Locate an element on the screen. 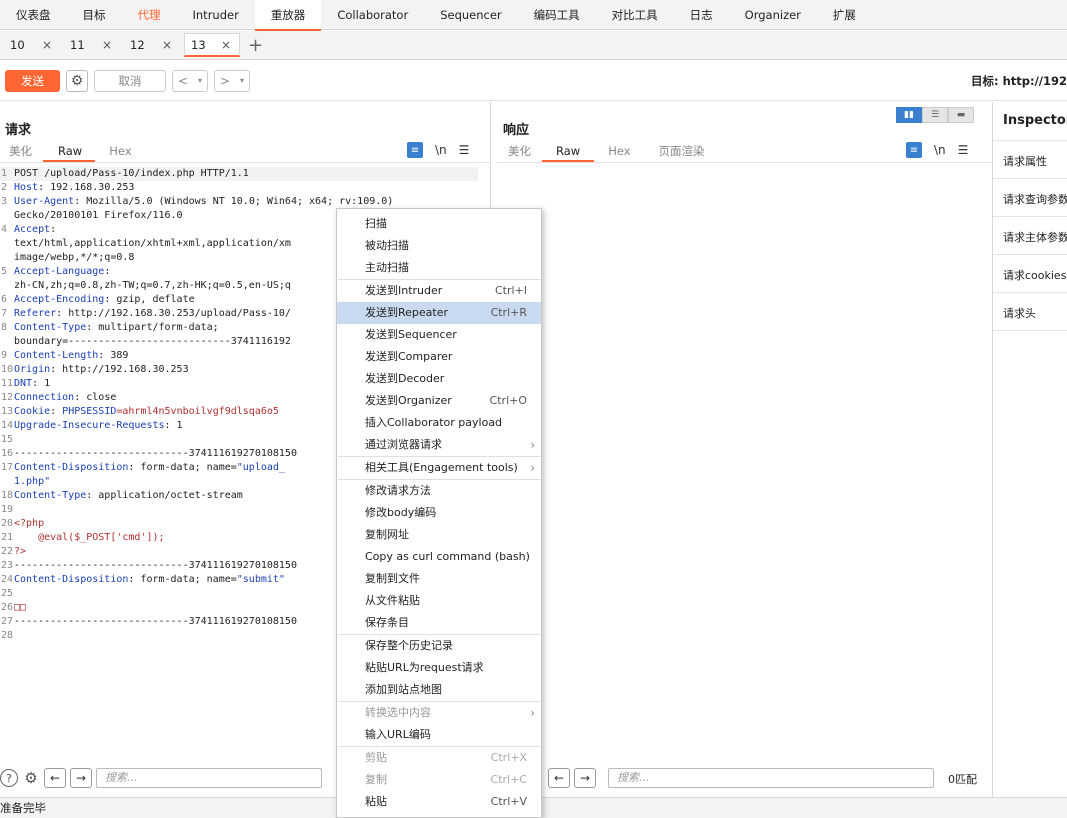 The width and height of the screenshot is (1067, 818). context-menu-item: Copy as curl command (bash) is located at coordinates (439, 557).